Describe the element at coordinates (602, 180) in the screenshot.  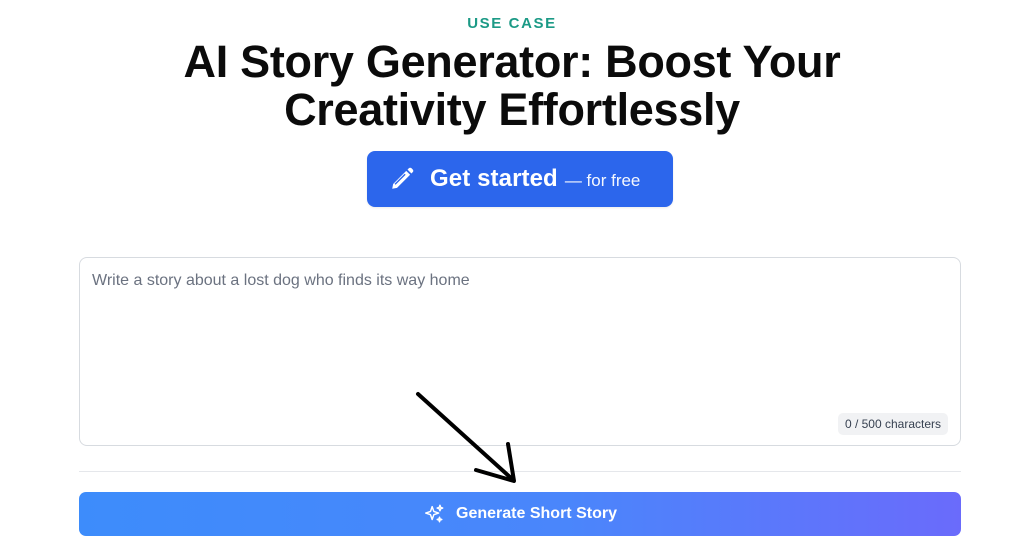
I see `for-free-label: — for free` at that location.